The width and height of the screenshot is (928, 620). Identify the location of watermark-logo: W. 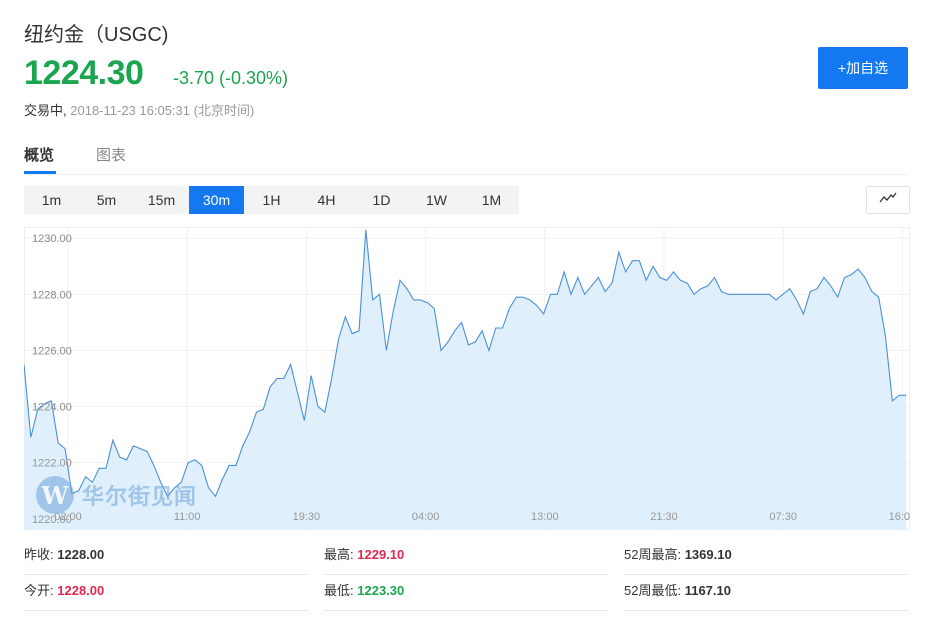
(55, 495).